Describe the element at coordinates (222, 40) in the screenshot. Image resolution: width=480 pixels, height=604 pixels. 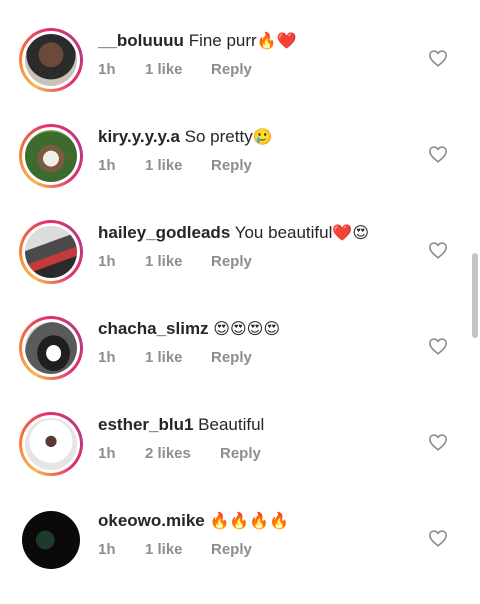
I see `comment-body: Fine purr` at that location.